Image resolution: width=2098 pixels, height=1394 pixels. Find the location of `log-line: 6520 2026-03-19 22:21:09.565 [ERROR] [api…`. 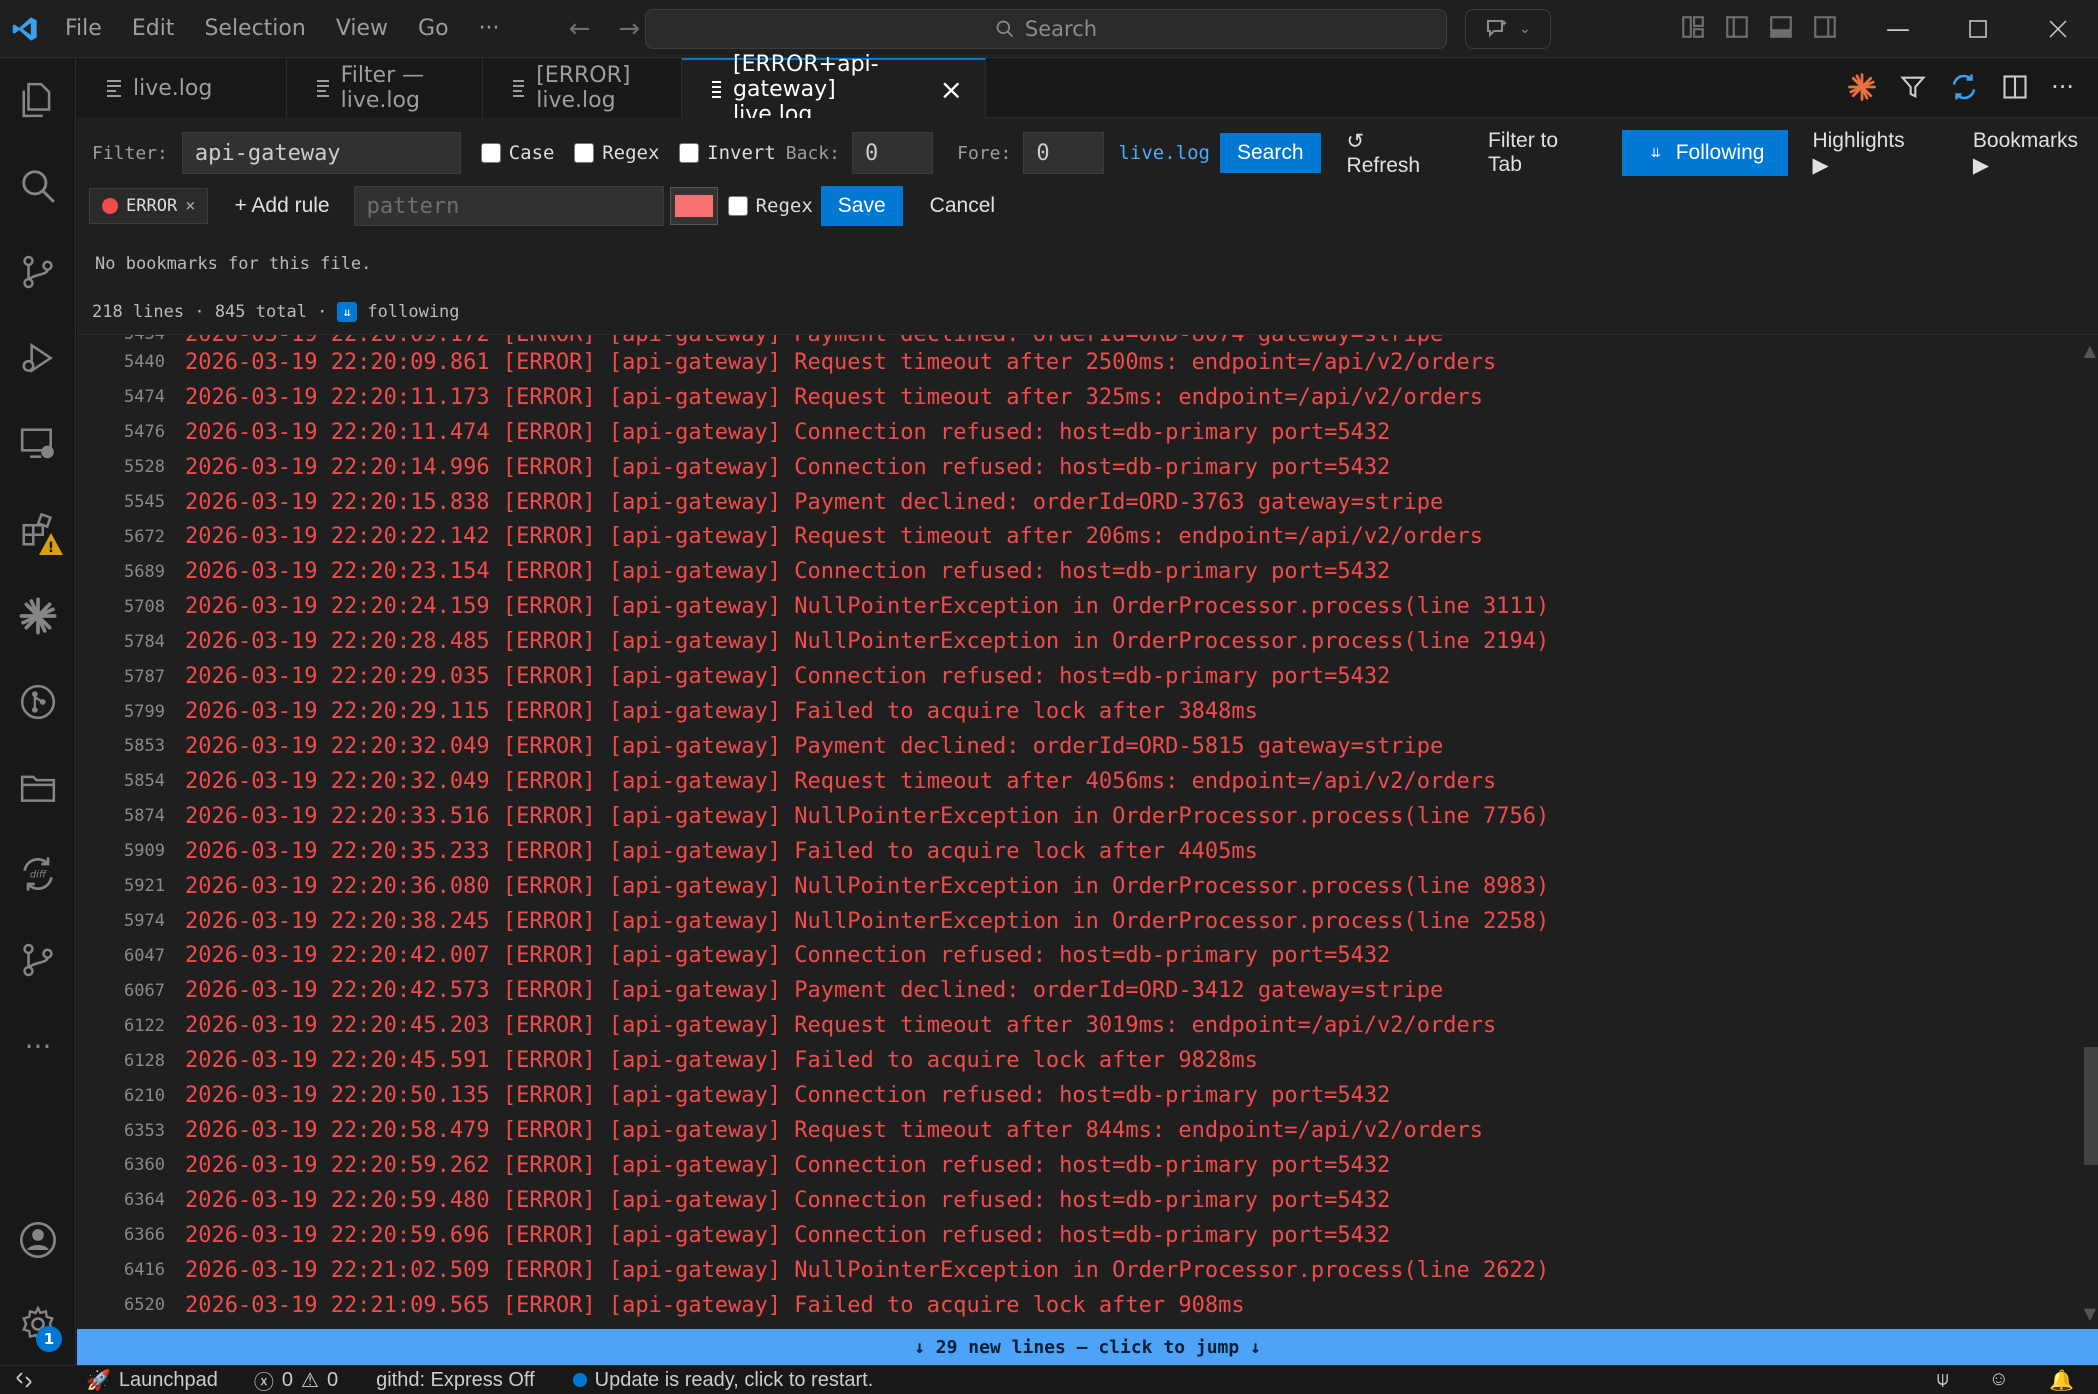

log-line: 6520 2026-03-19 22:21:09.565 [ERROR] [api… is located at coordinates (661, 1305).